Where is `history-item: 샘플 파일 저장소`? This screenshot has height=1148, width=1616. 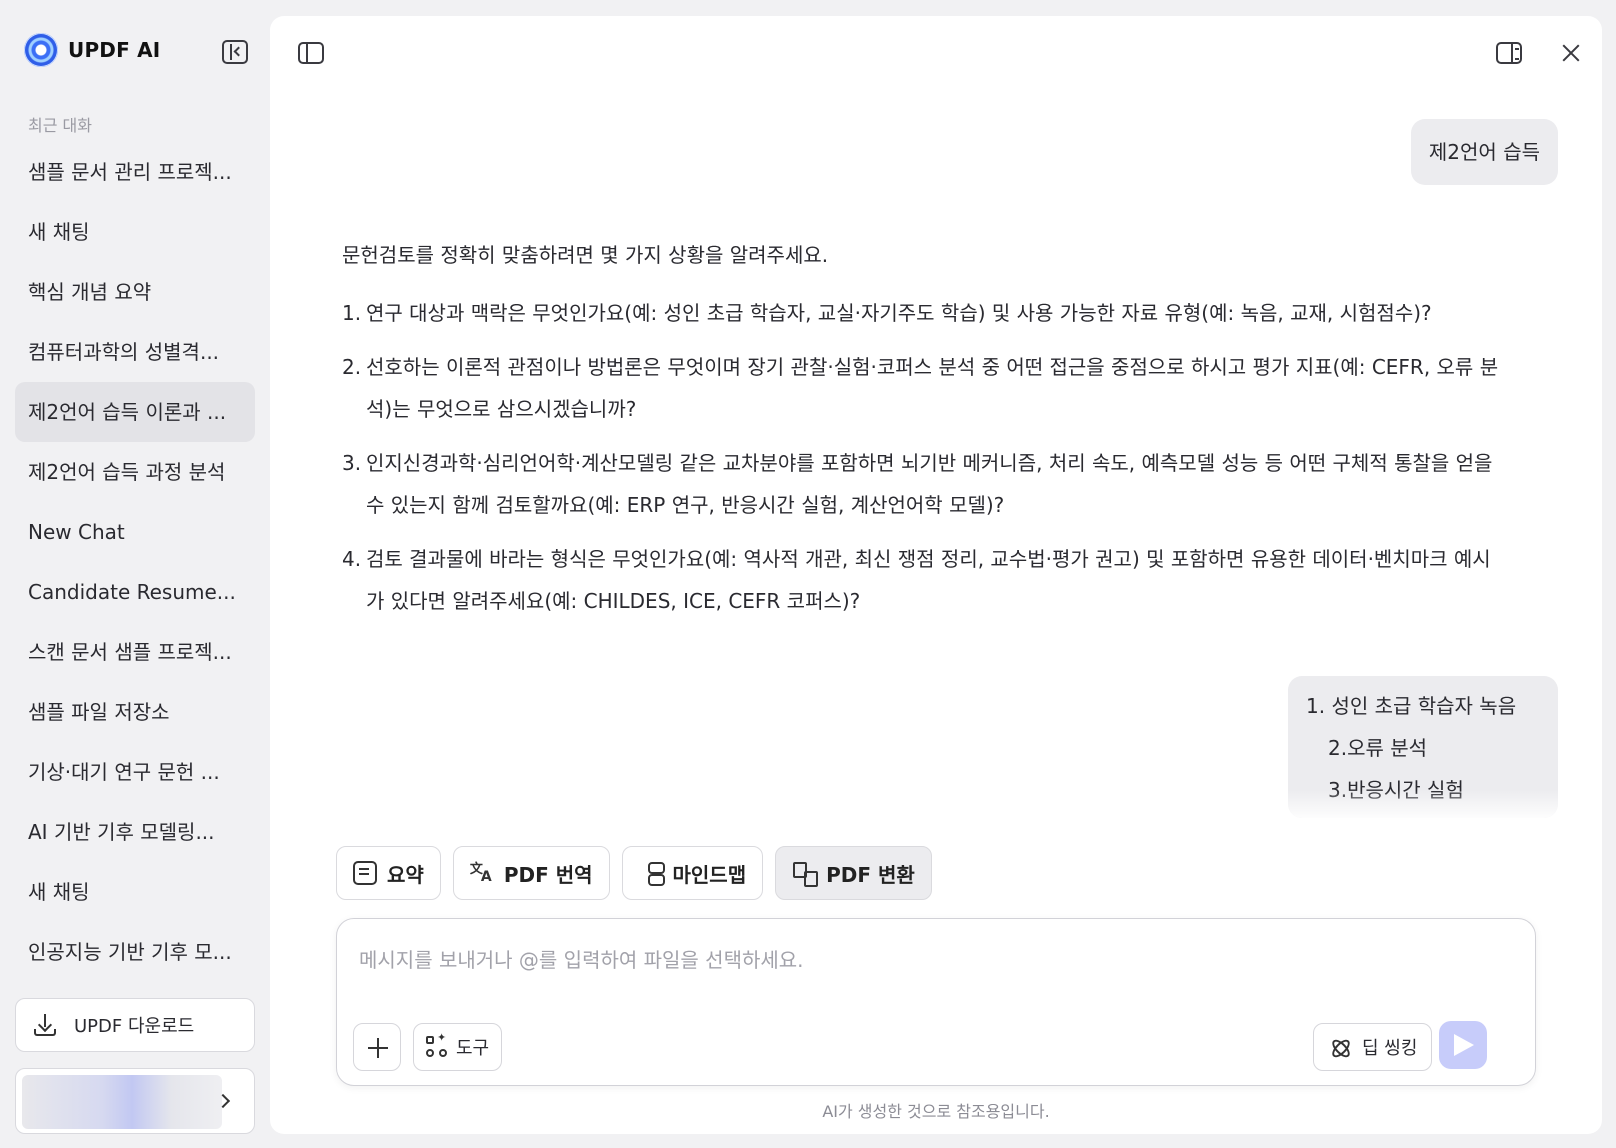
history-item: 샘플 파일 저장소 is located at coordinates (135, 712).